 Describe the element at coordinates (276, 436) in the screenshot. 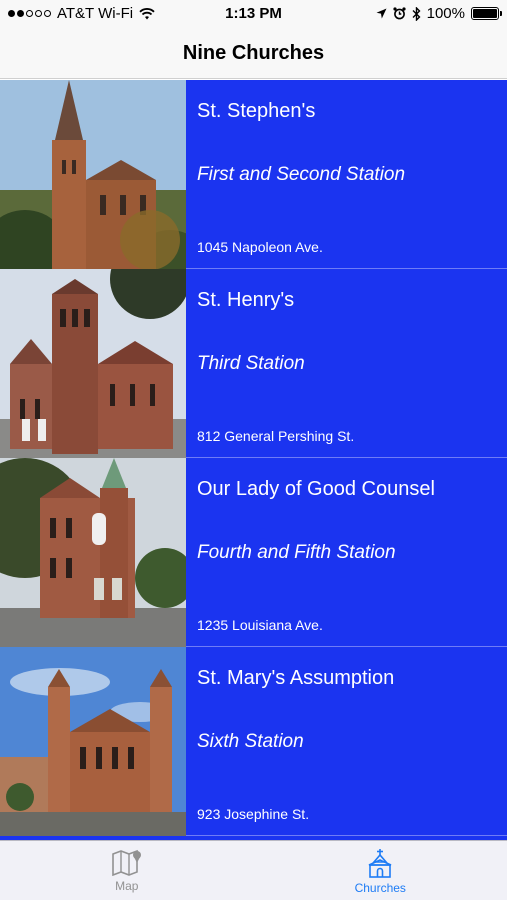

I see `church-address: 812 General Pershing St.` at that location.